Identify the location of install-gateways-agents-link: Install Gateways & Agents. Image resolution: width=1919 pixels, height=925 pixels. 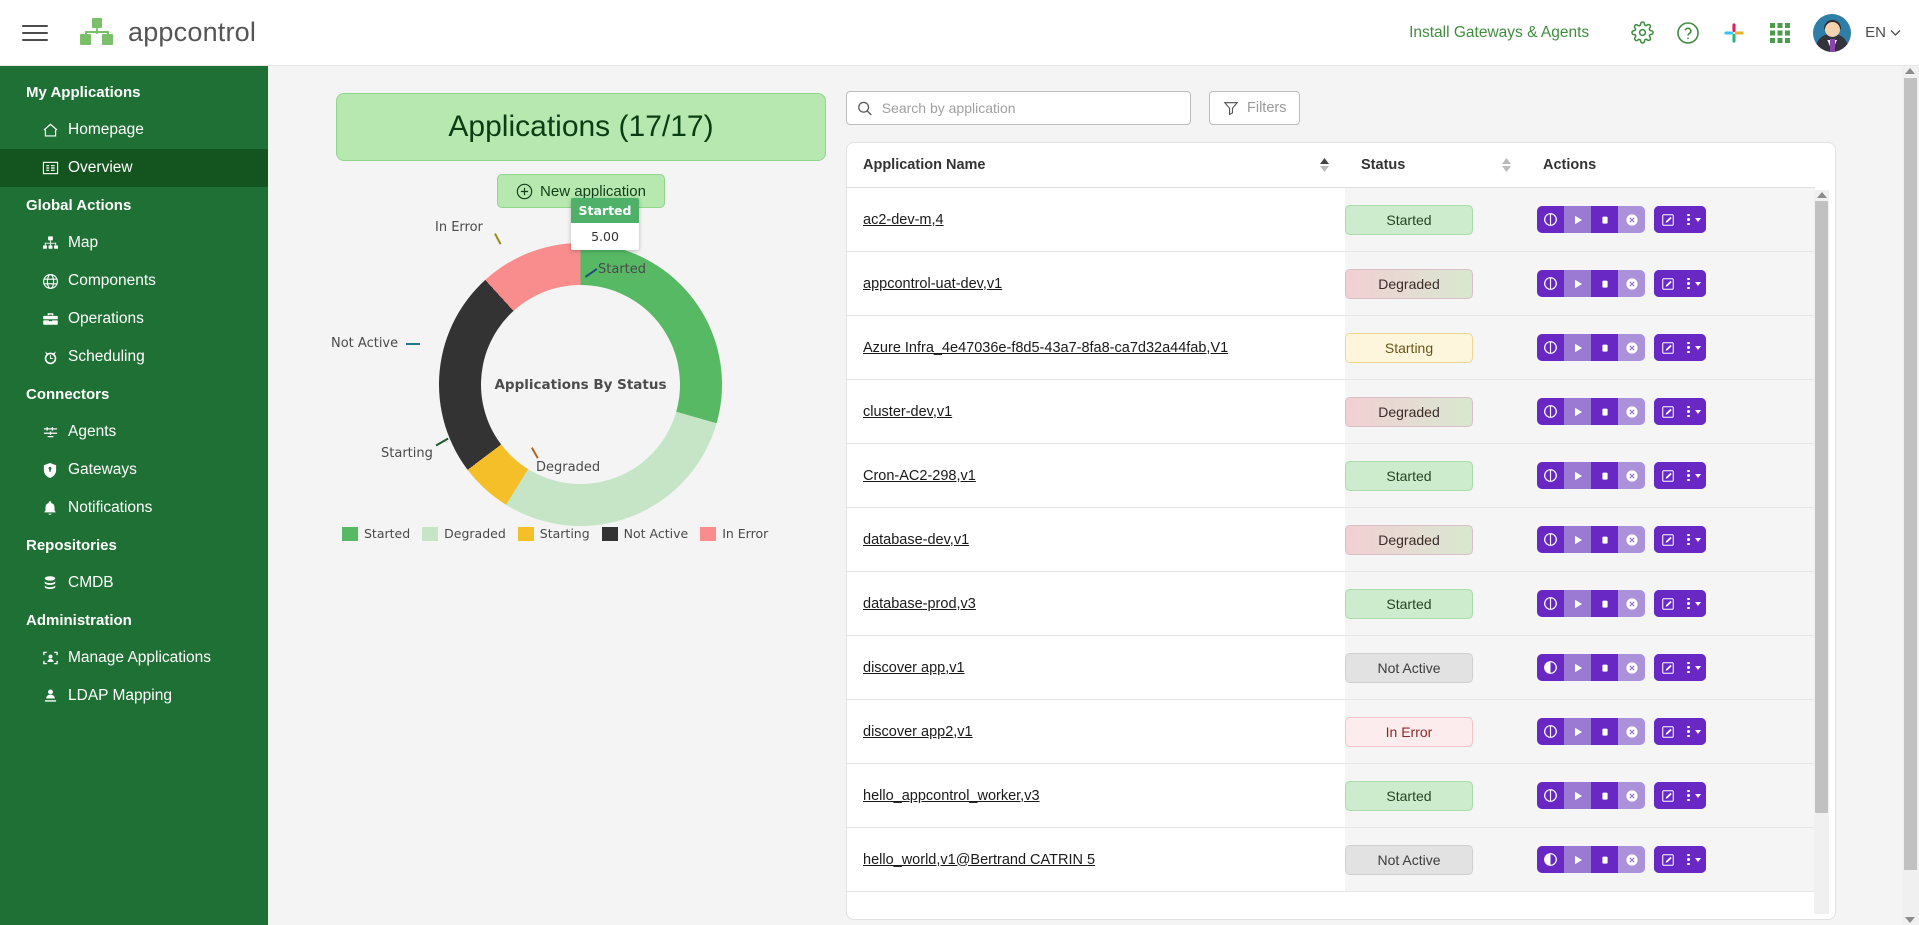
(1499, 33).